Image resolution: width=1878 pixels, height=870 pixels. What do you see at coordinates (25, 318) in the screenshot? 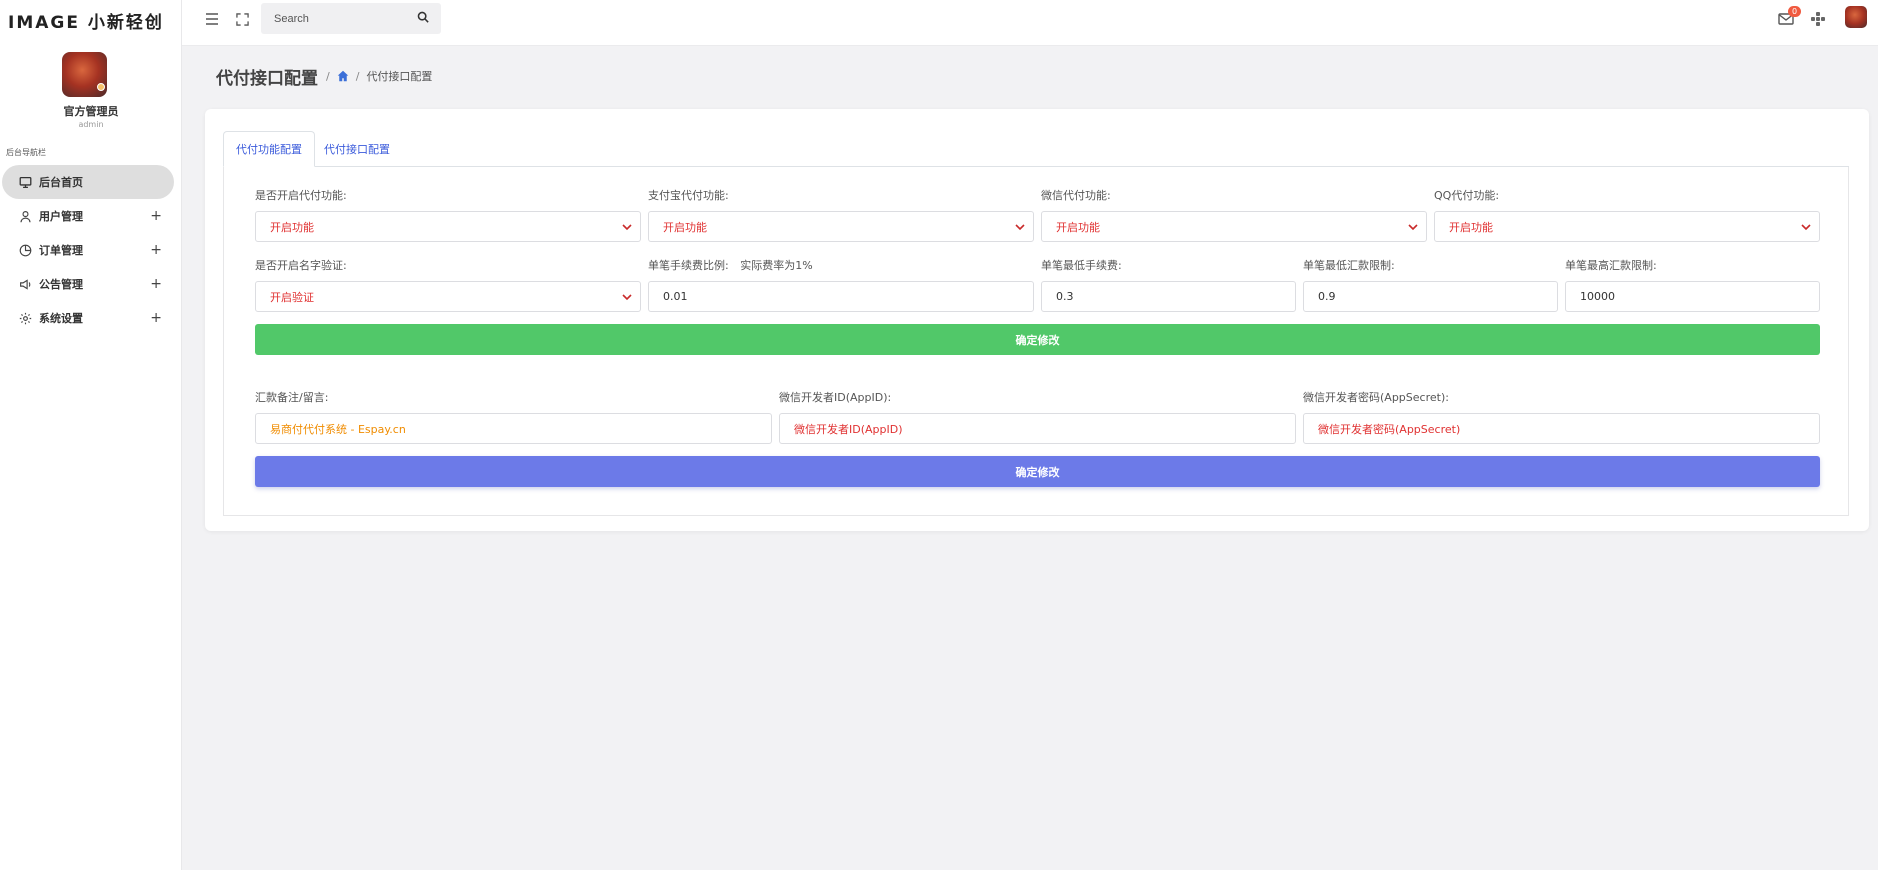
I see `gear-icon` at bounding box center [25, 318].